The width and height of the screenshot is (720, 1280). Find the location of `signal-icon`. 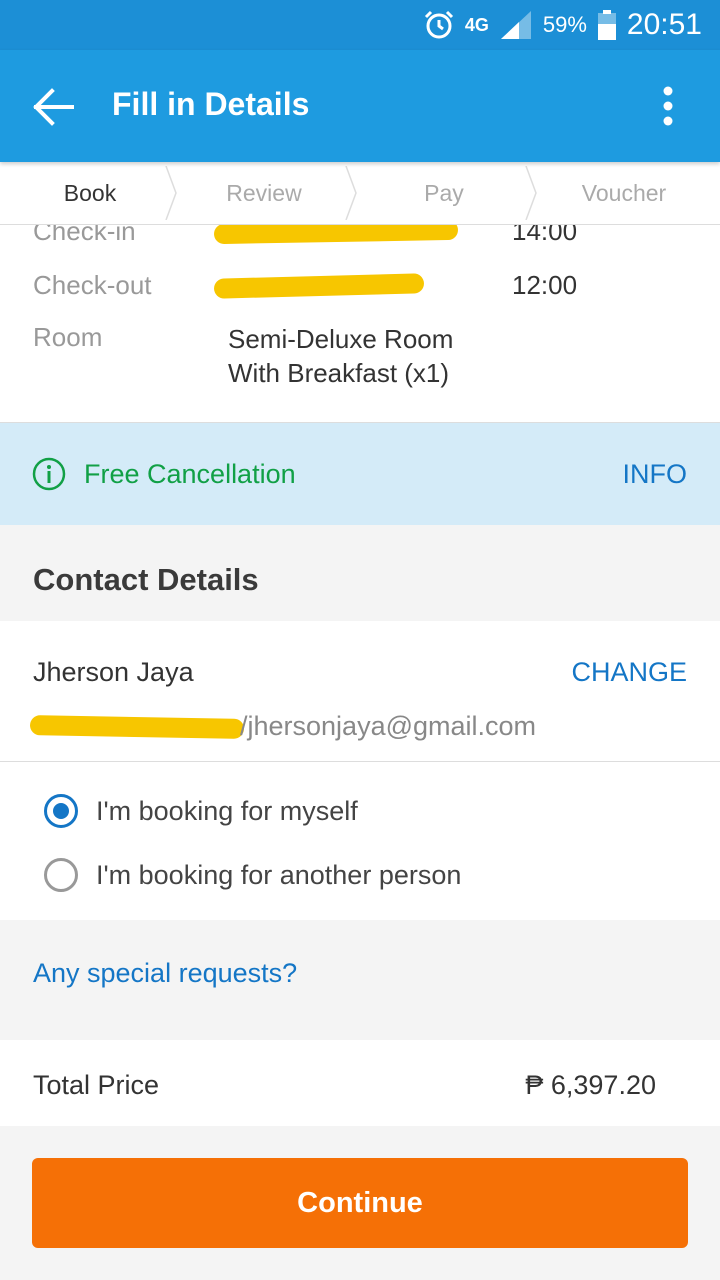

signal-icon is located at coordinates (515, 25).